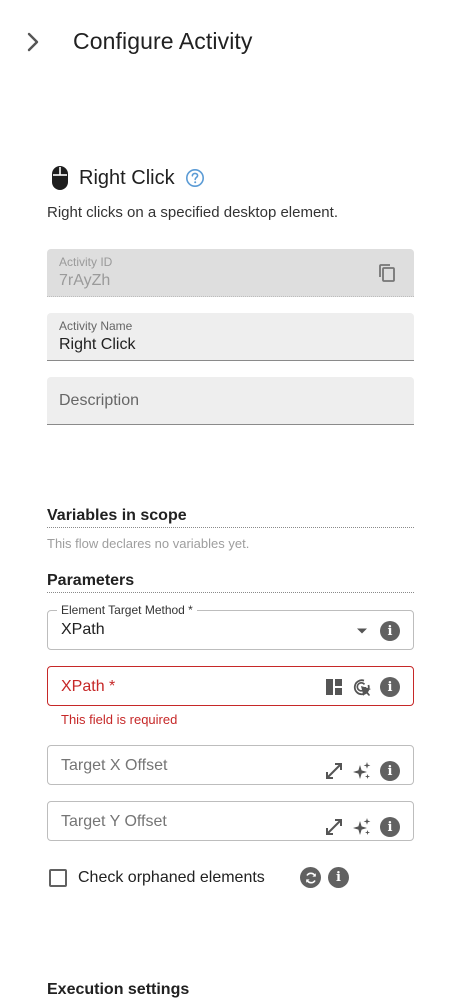  What do you see at coordinates (230, 582) in the screenshot?
I see `parameters-section-title: Parameters` at bounding box center [230, 582].